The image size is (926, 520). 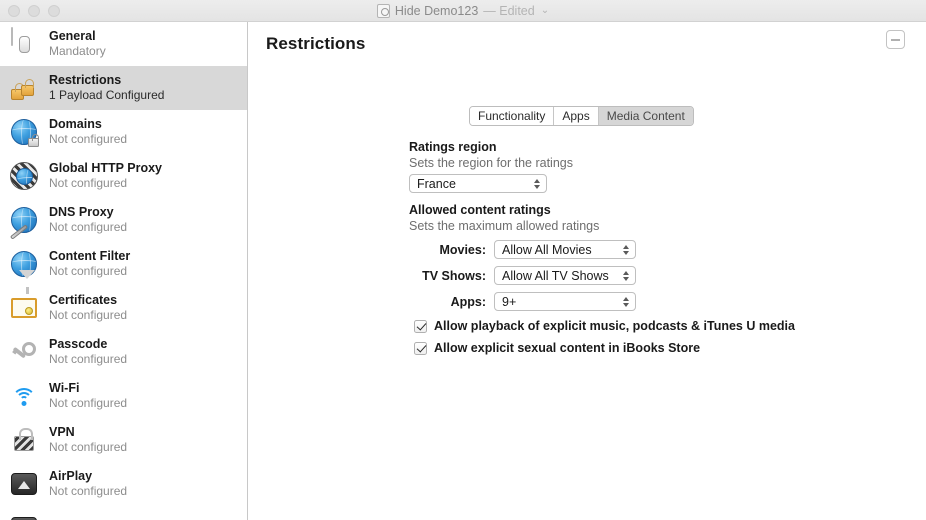 I want to click on payload-tab-bar: Functionality Apps Media Content, so click(x=581, y=116).